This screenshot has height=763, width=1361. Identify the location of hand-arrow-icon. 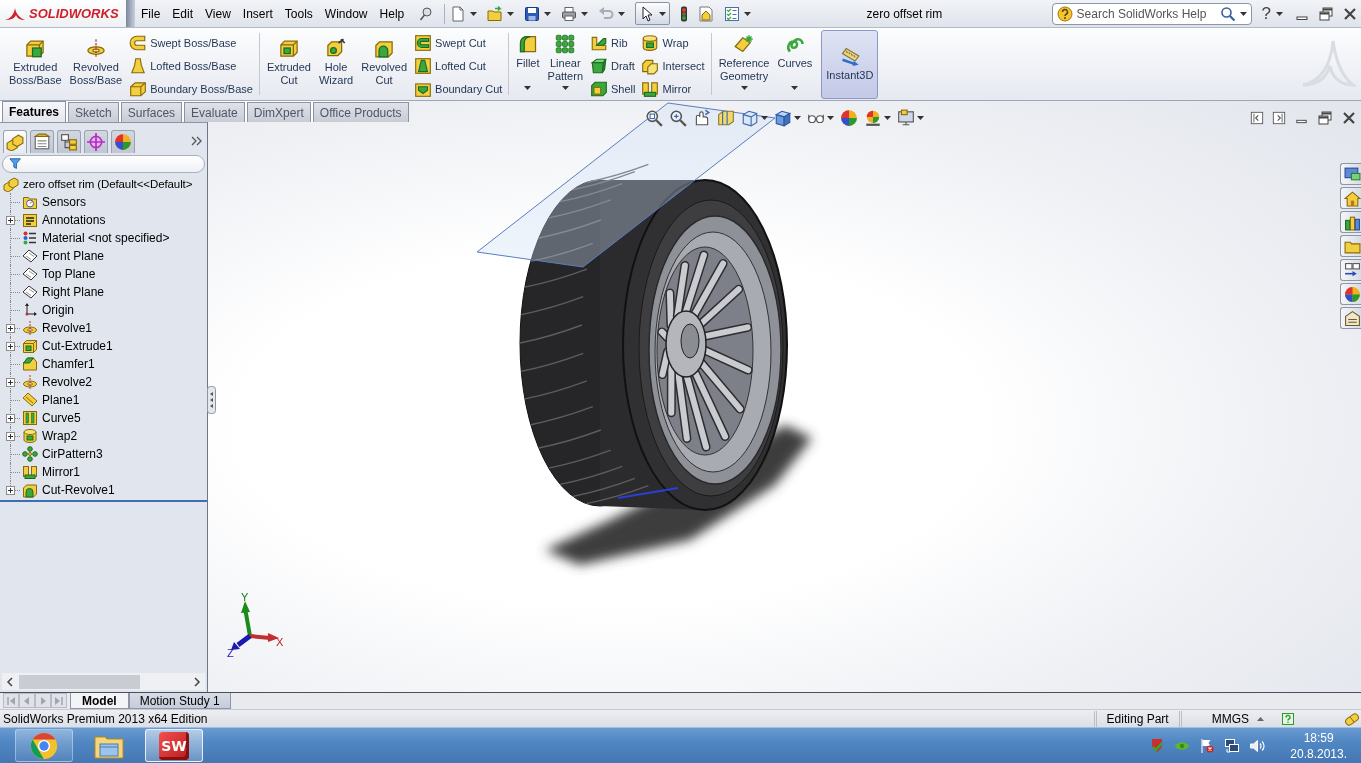
(702, 117).